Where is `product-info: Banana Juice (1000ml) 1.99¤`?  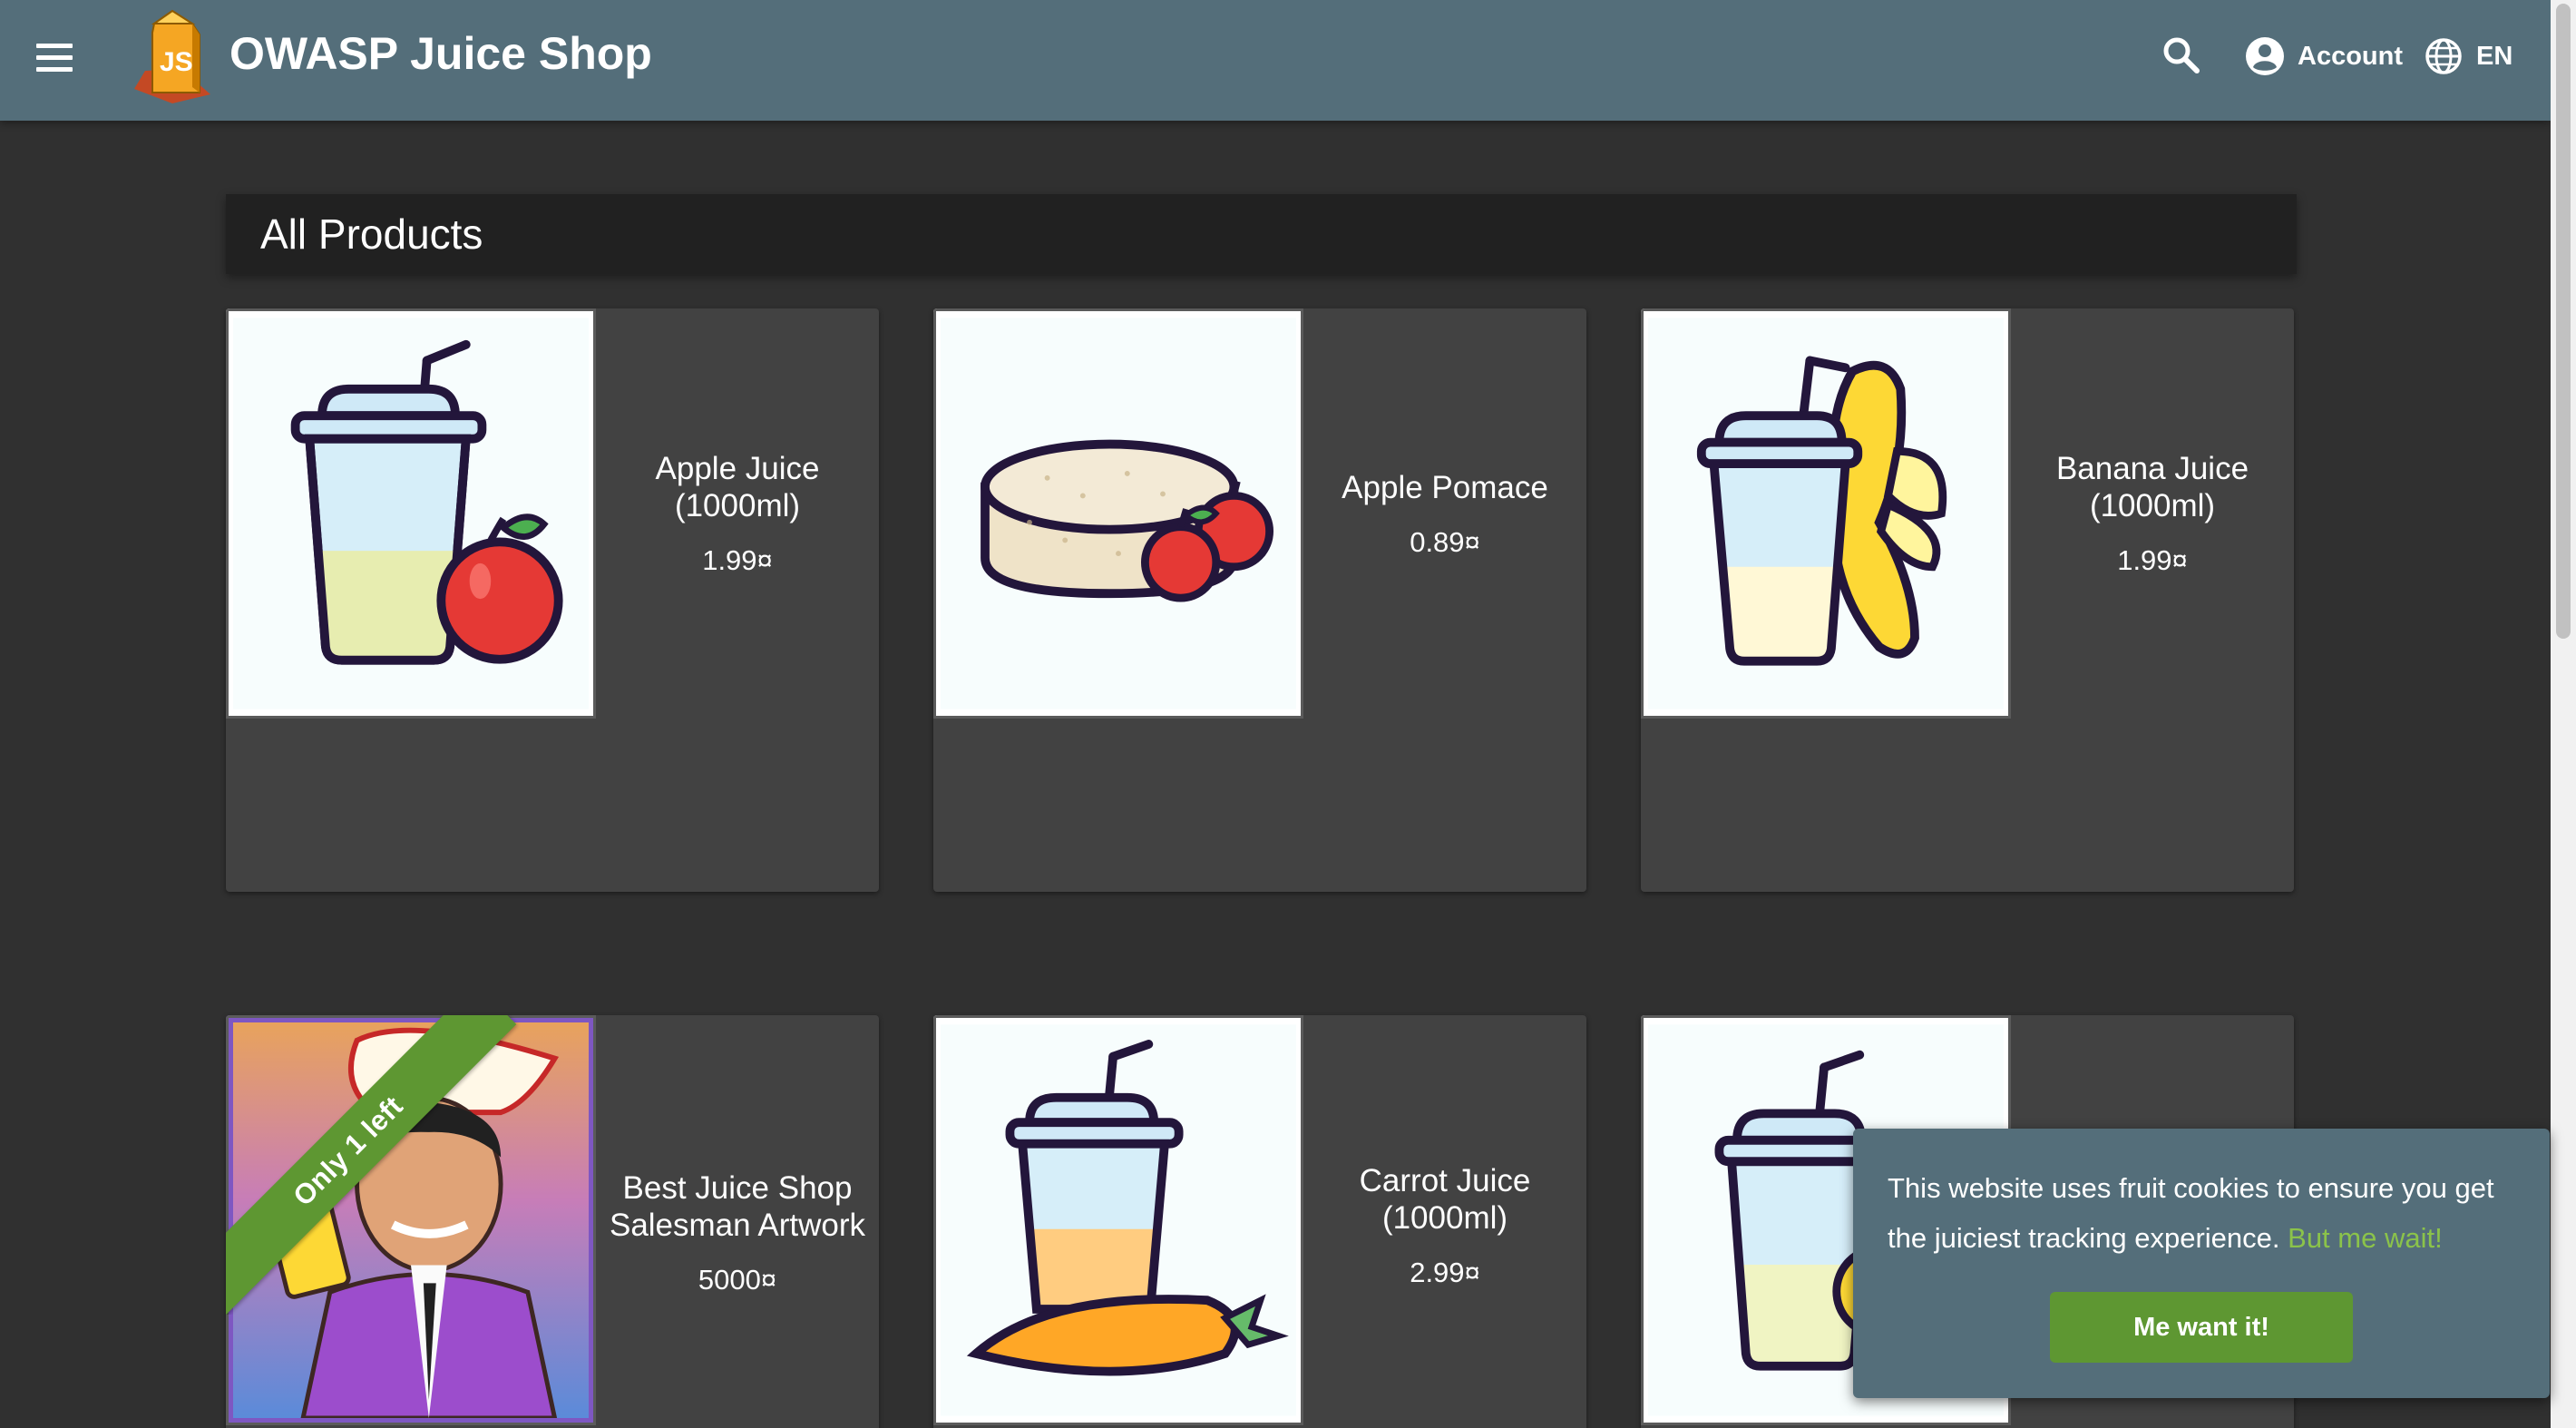
product-info: Banana Juice (1000ml) 1.99¤ is located at coordinates (2152, 514).